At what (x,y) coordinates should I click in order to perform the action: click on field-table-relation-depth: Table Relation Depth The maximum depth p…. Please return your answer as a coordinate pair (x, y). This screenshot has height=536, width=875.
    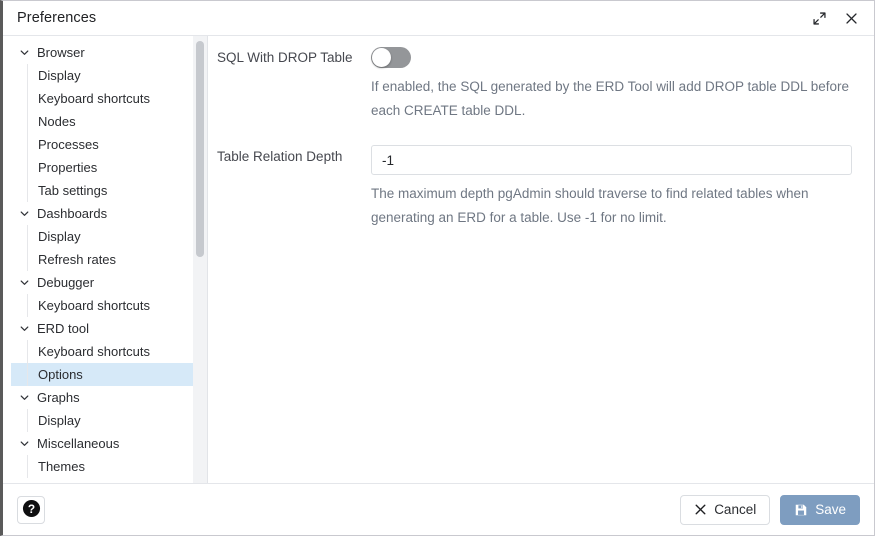
    Looking at the image, I should click on (541, 187).